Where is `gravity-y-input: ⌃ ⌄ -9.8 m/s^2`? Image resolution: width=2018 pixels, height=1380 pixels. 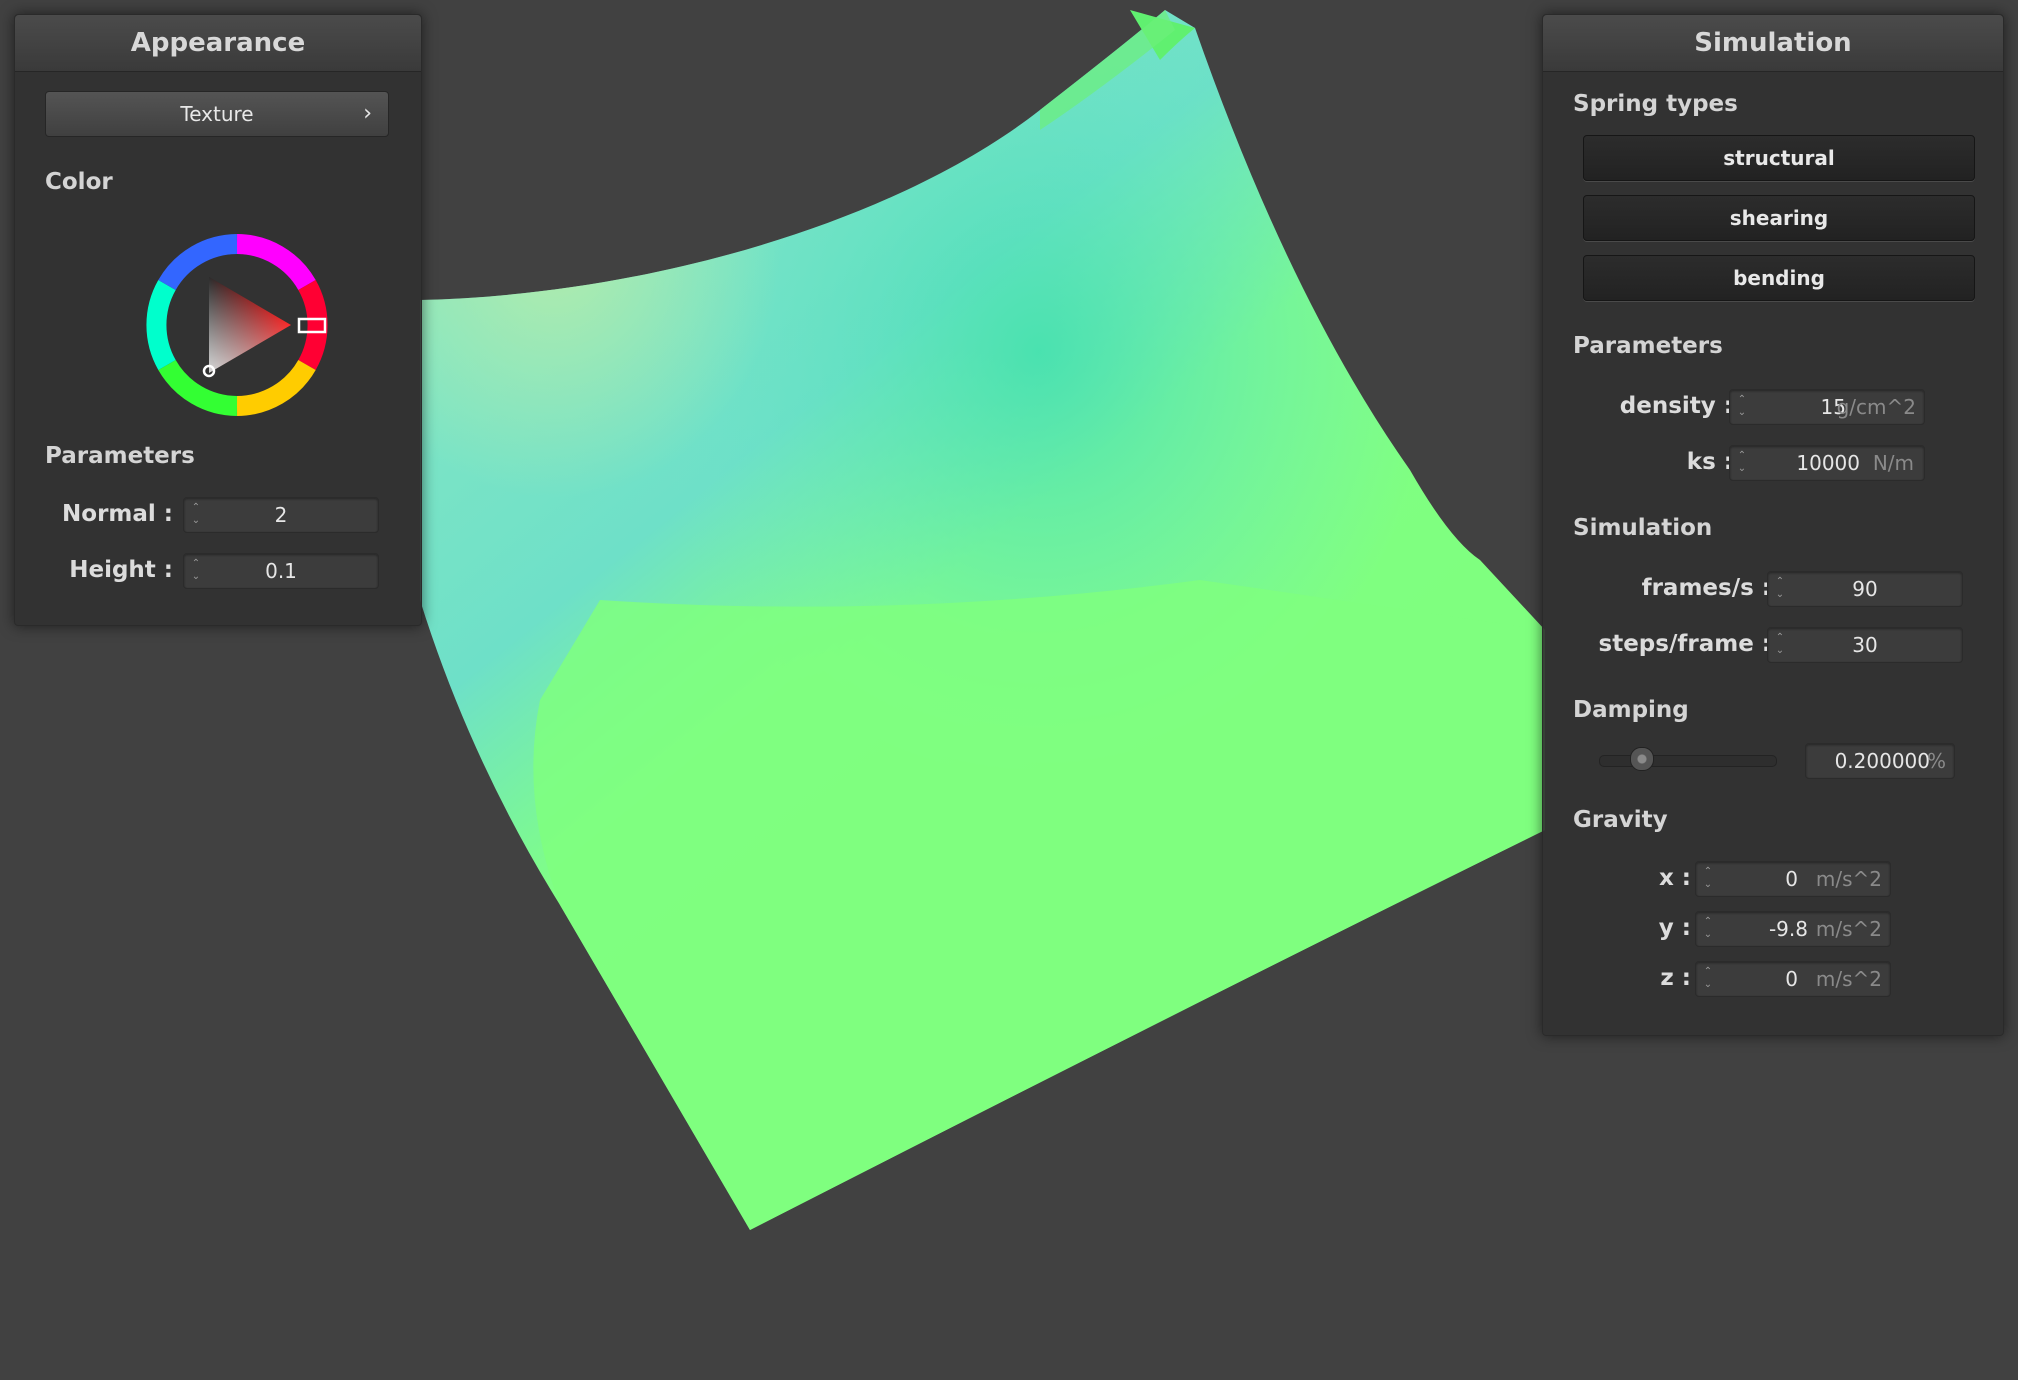
gravity-y-input: ⌃ ⌄ -9.8 m/s^2 is located at coordinates (1793, 929).